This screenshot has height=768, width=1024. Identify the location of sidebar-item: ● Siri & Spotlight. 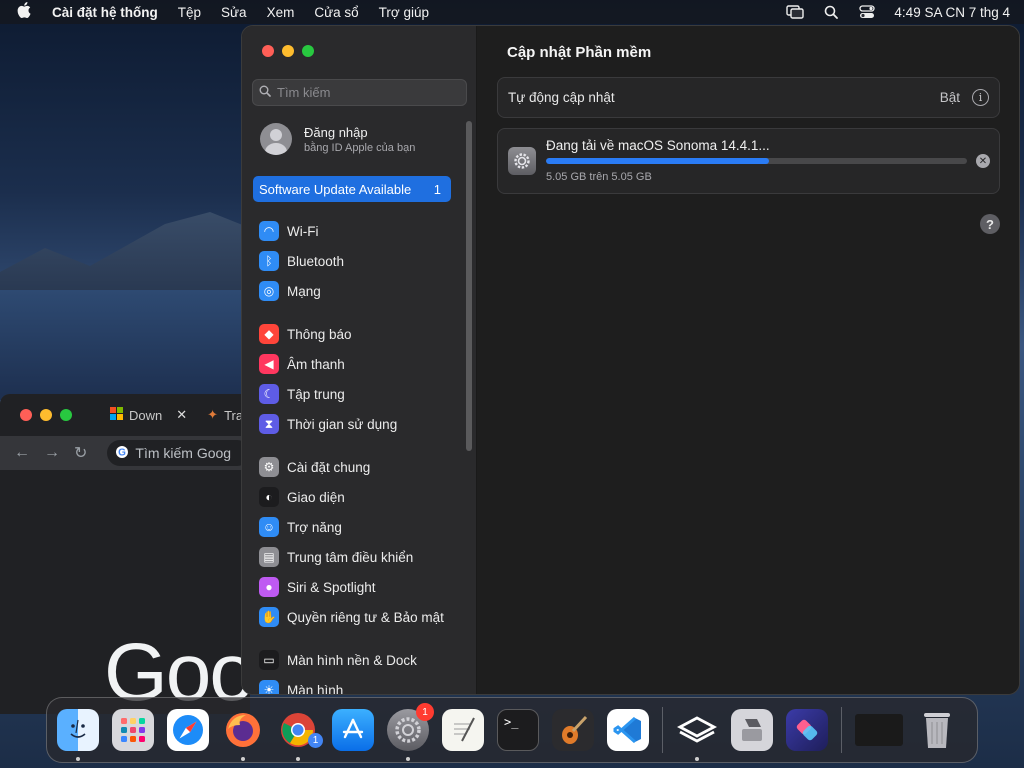
(359, 587).